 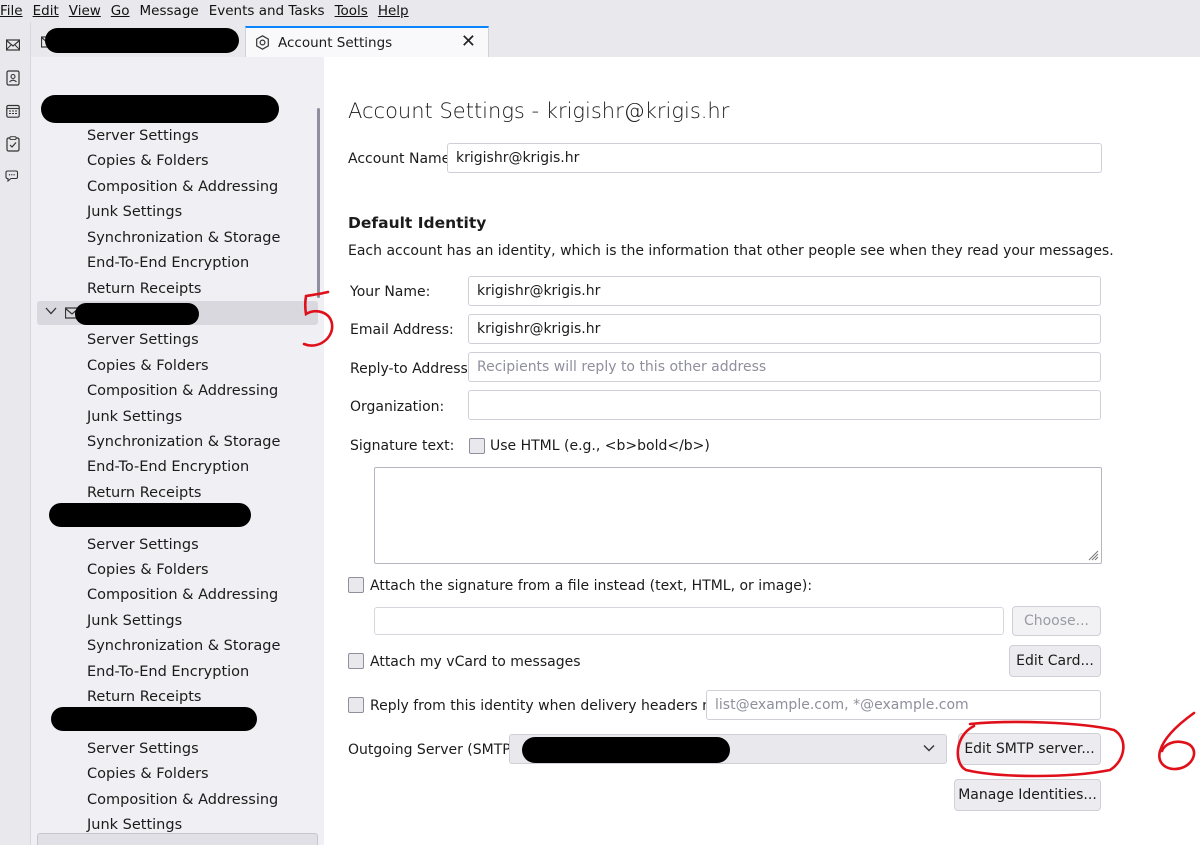 What do you see at coordinates (402, 446) in the screenshot?
I see `signature-text-label: Signature text:` at bounding box center [402, 446].